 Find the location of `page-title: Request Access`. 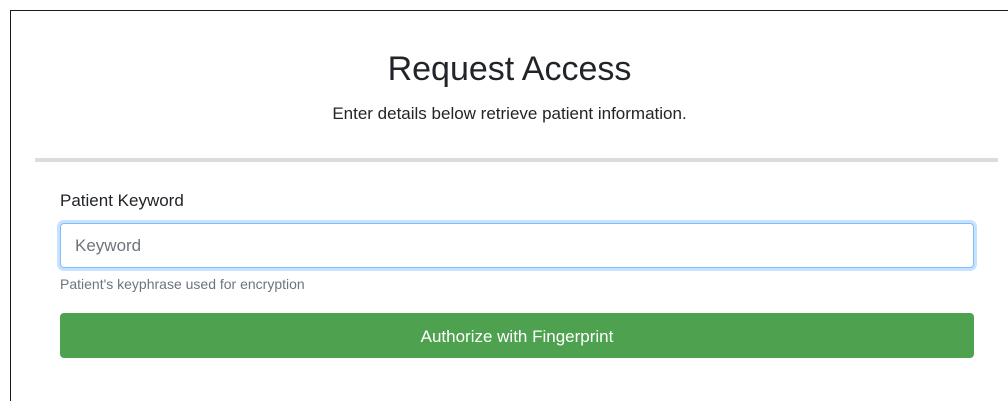

page-title: Request Access is located at coordinates (509, 69).